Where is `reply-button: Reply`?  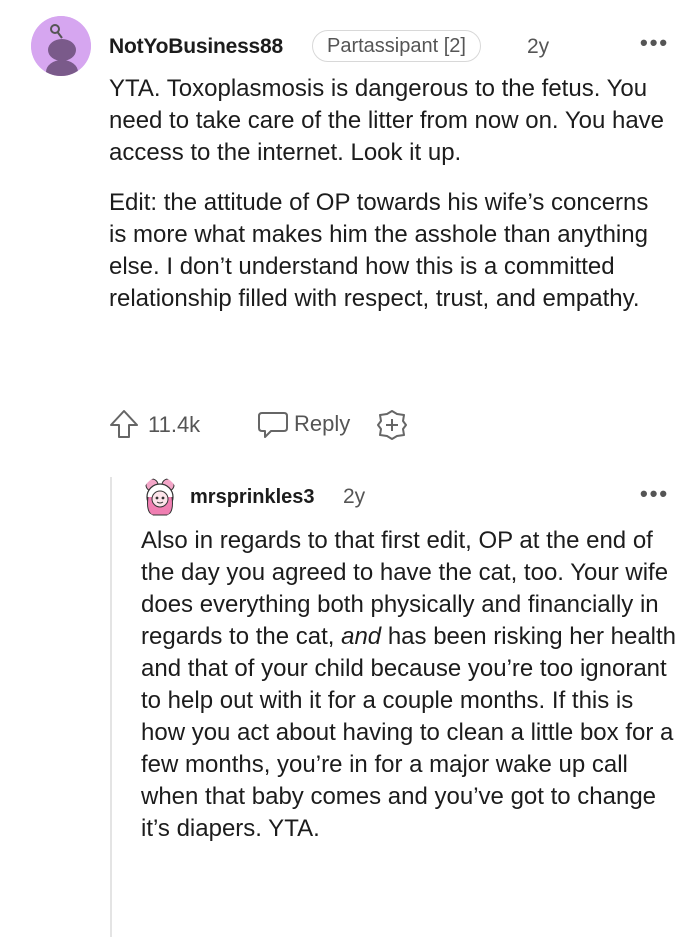 reply-button: Reply is located at coordinates (322, 424).